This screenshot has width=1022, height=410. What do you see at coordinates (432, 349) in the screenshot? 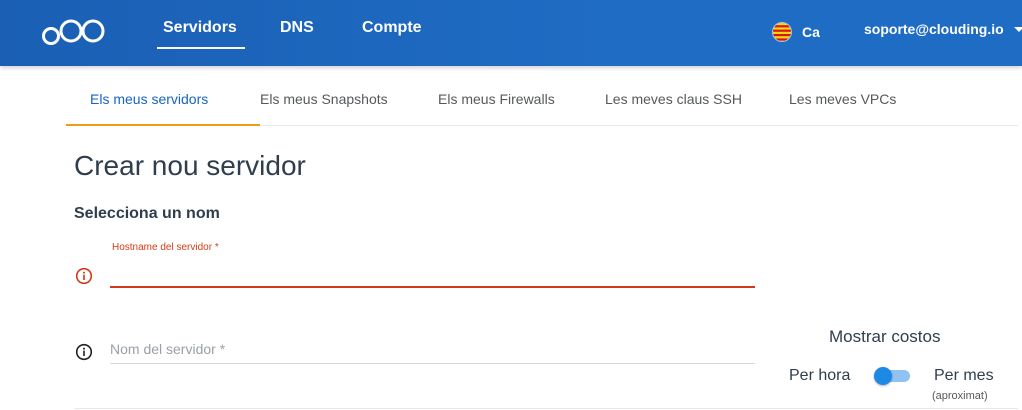
I see `server-name-input` at bounding box center [432, 349].